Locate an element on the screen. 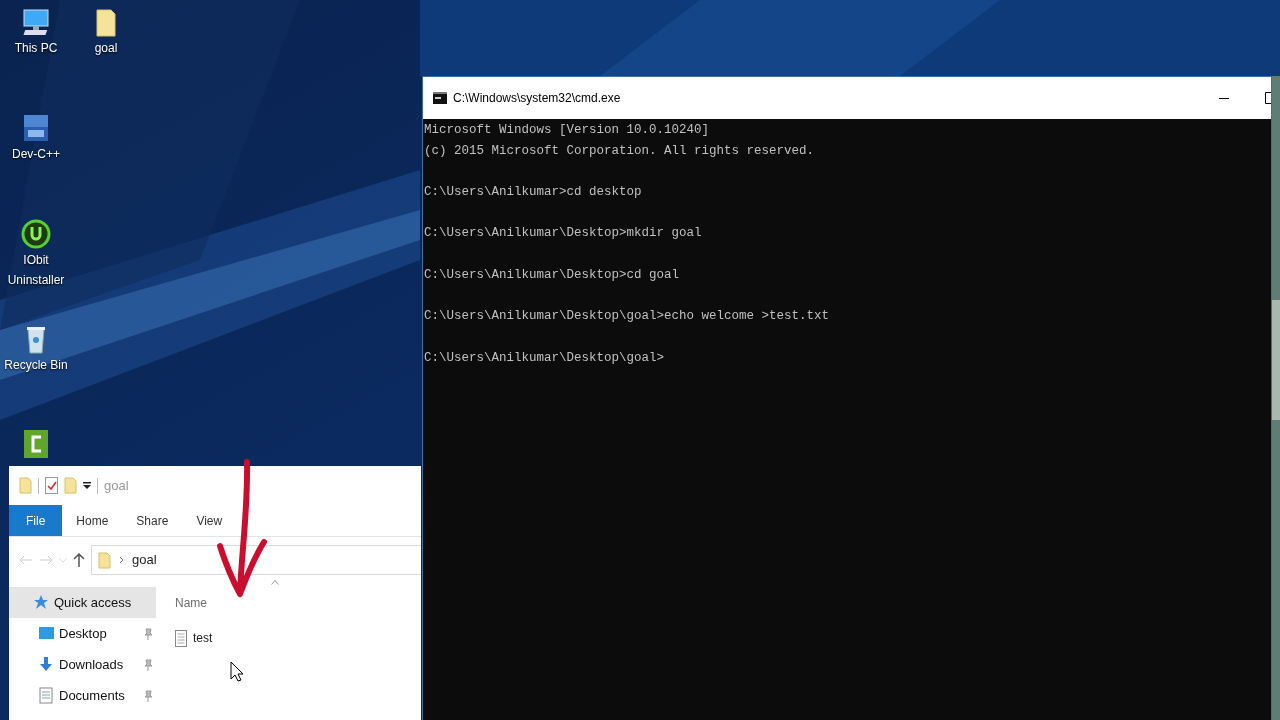 Image resolution: width=1280 pixels, height=720 pixels. nav-label: Documents is located at coordinates (99, 695).